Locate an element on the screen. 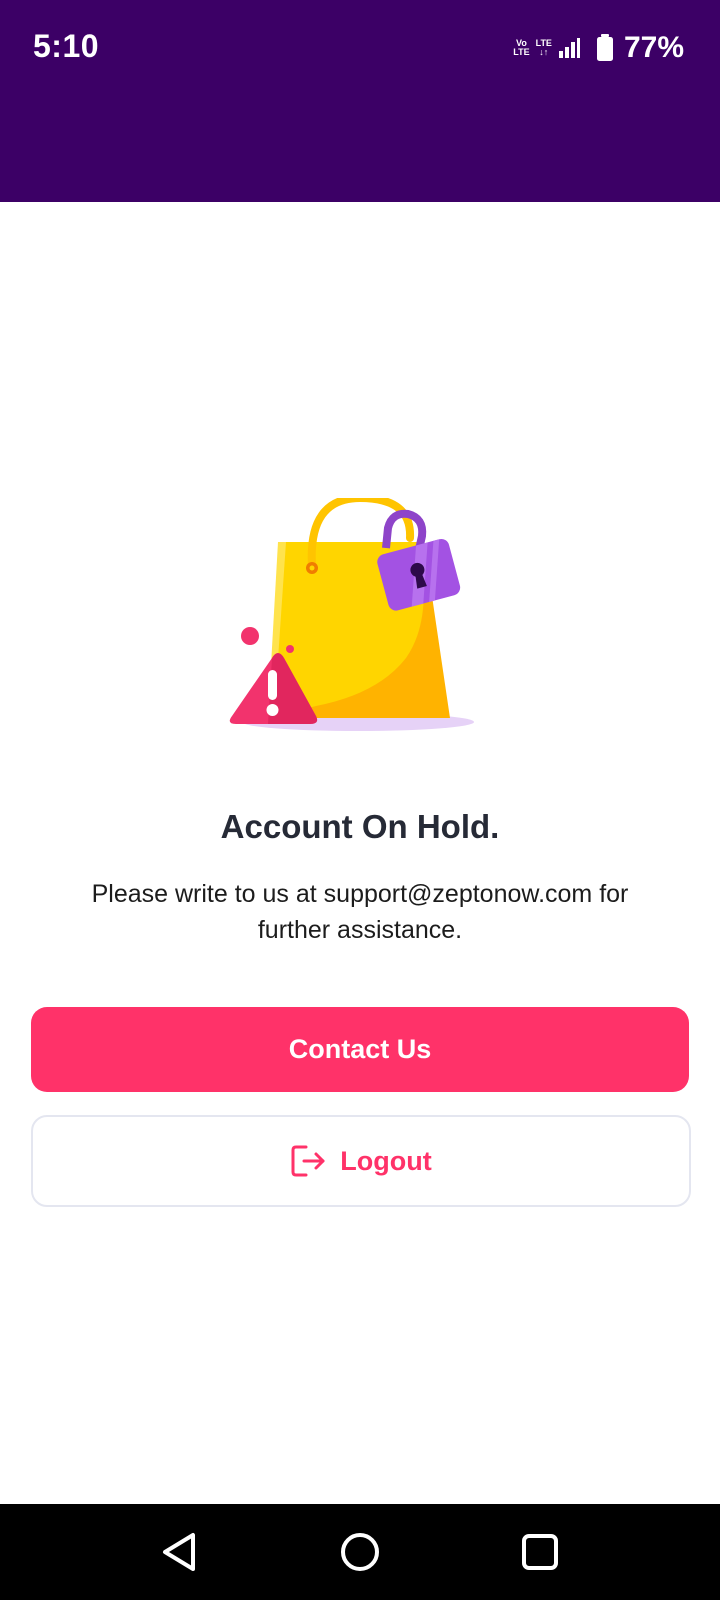  system-nav-bar is located at coordinates (360, 1552).